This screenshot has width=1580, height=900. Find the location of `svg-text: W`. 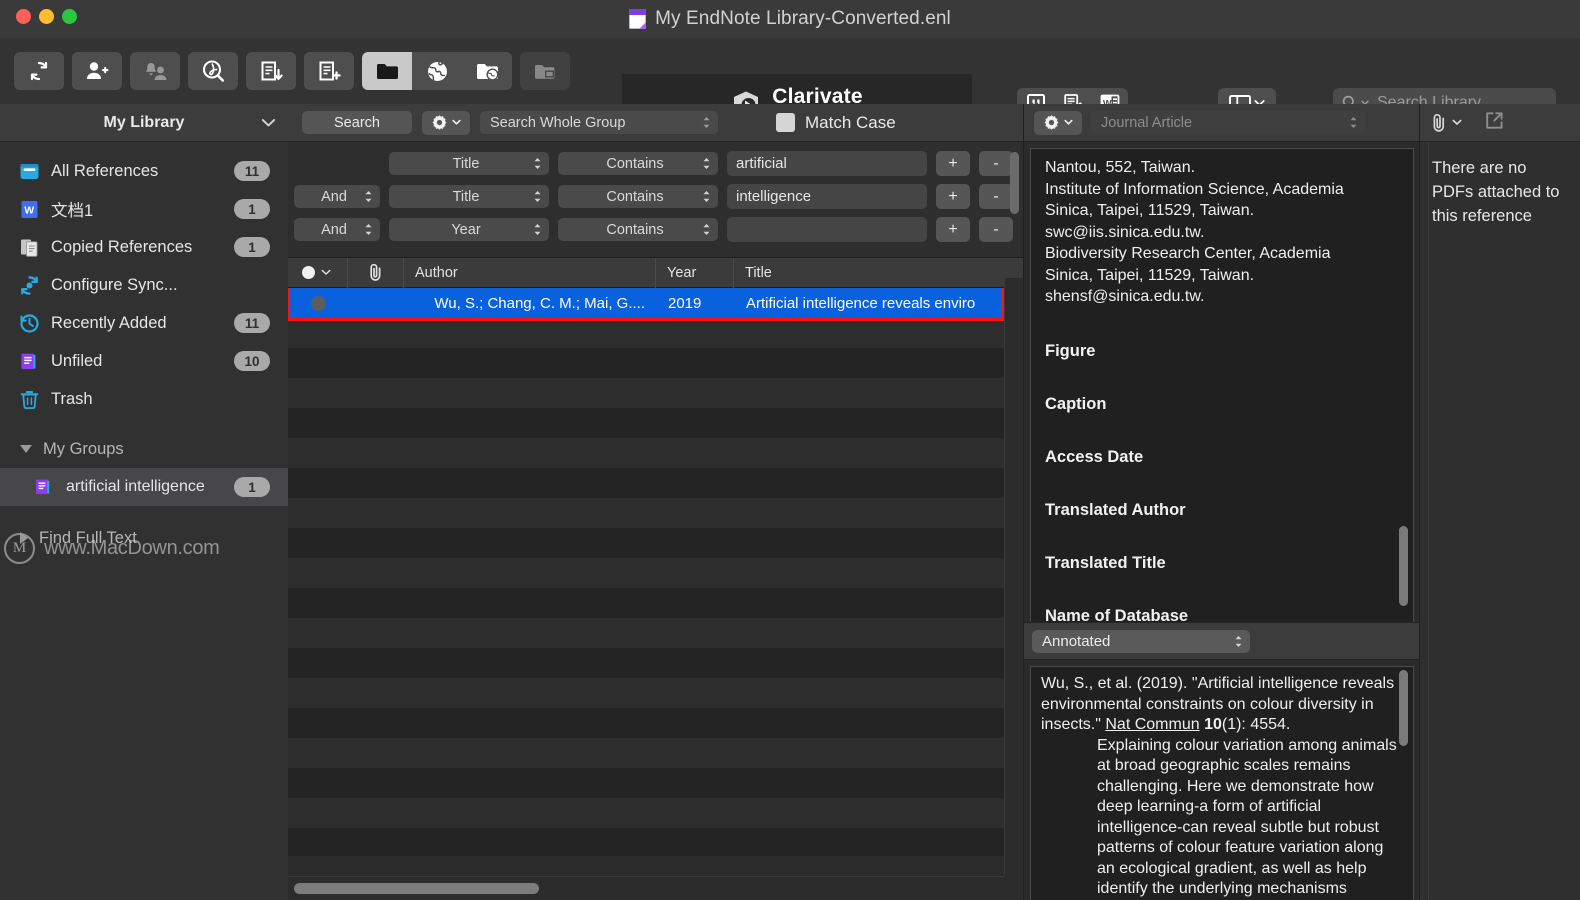

svg-text: W is located at coordinates (29, 210).